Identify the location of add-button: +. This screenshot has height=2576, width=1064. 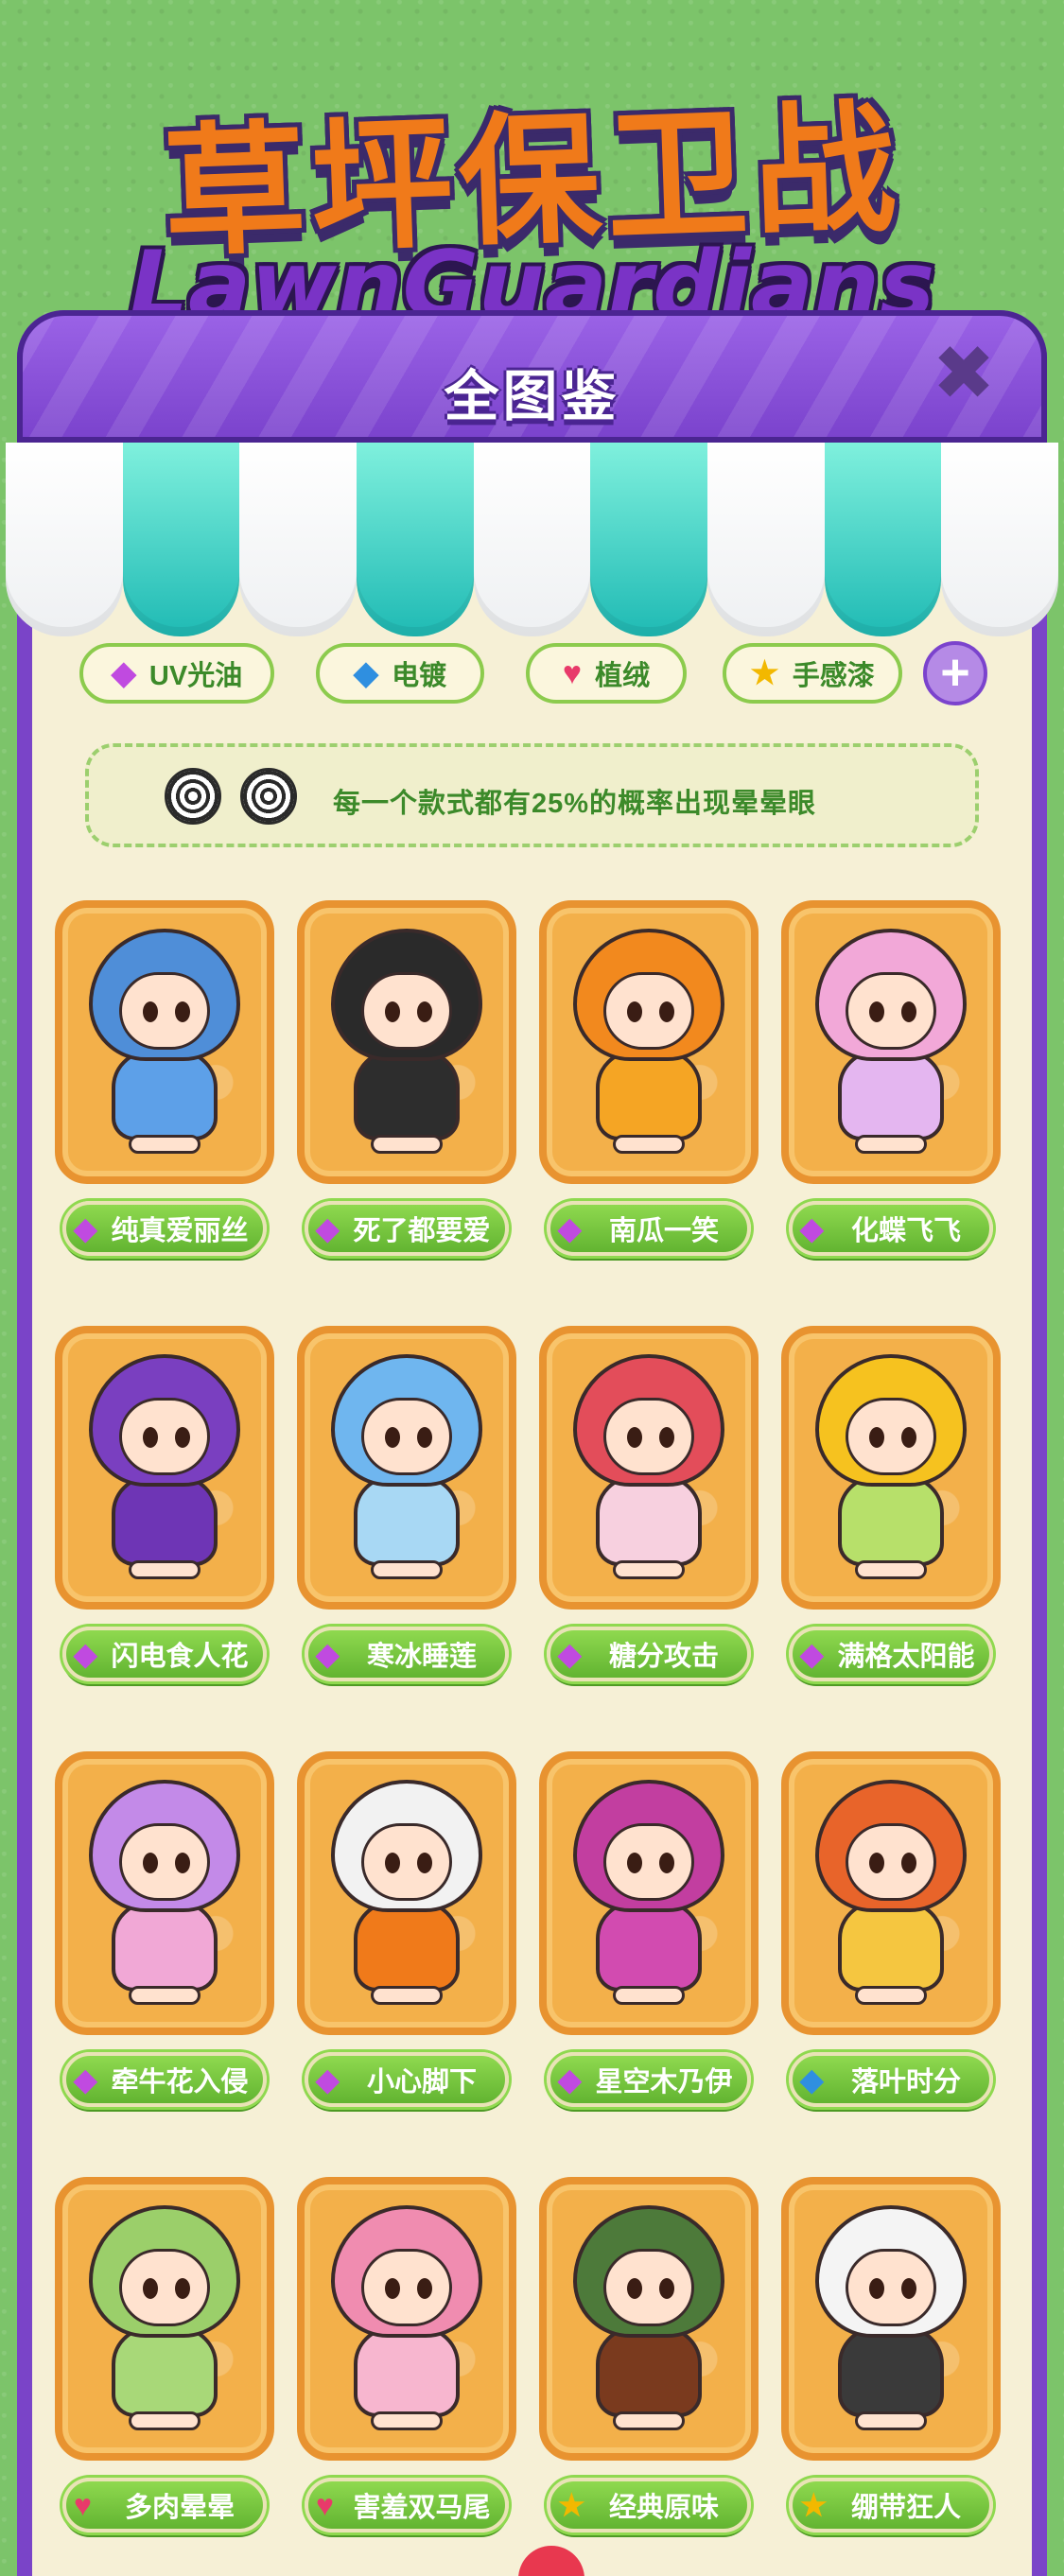
(955, 673).